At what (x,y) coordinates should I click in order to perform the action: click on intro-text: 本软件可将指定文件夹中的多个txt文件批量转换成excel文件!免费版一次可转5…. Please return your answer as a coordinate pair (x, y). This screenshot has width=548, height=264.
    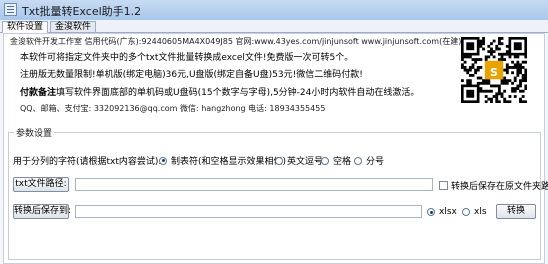
    Looking at the image, I should click on (187, 58).